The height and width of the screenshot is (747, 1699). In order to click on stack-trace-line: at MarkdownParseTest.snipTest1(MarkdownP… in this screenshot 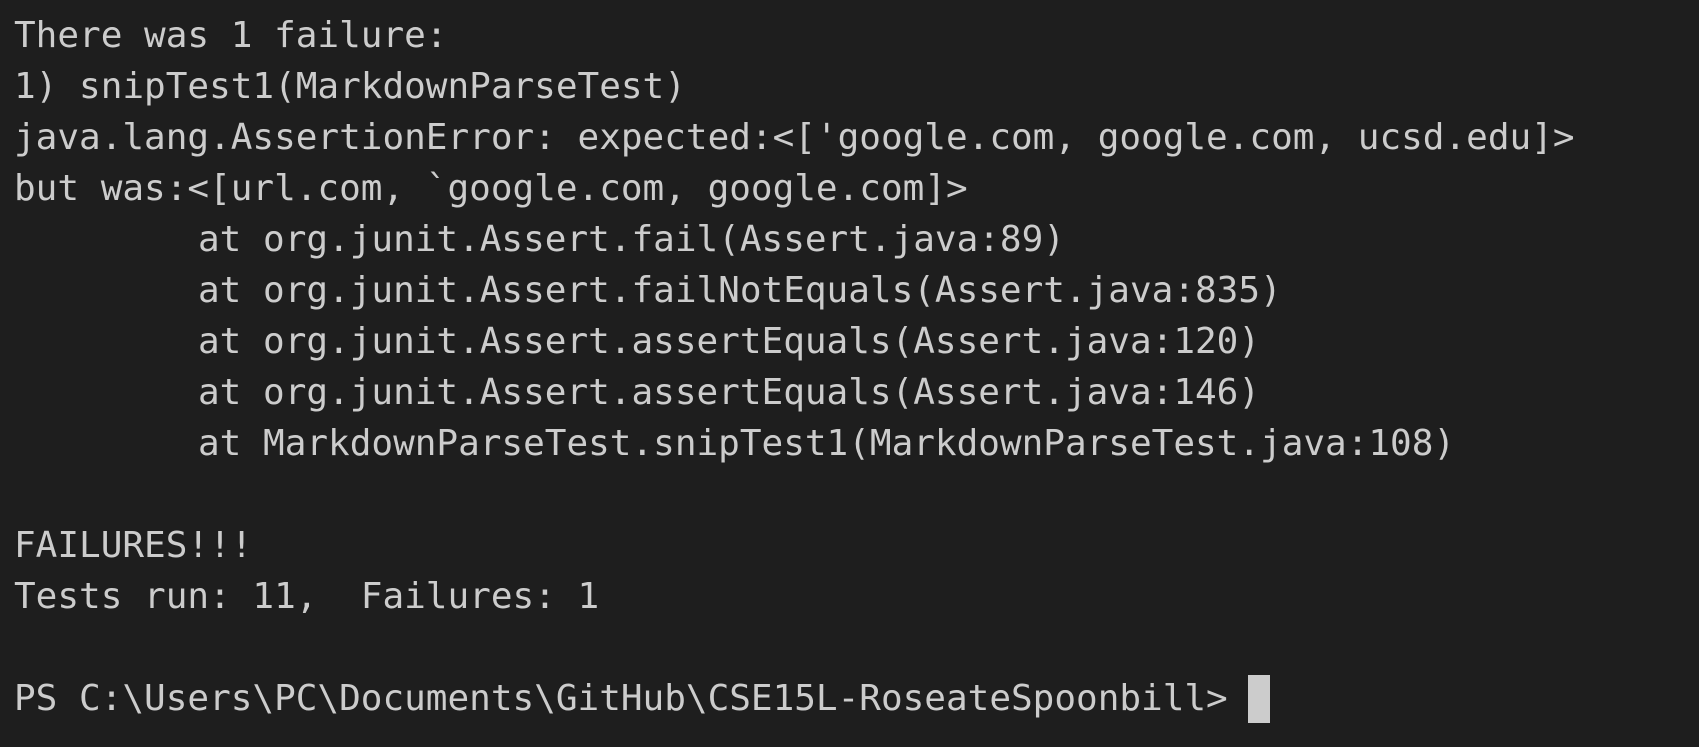, I will do `click(827, 443)`.